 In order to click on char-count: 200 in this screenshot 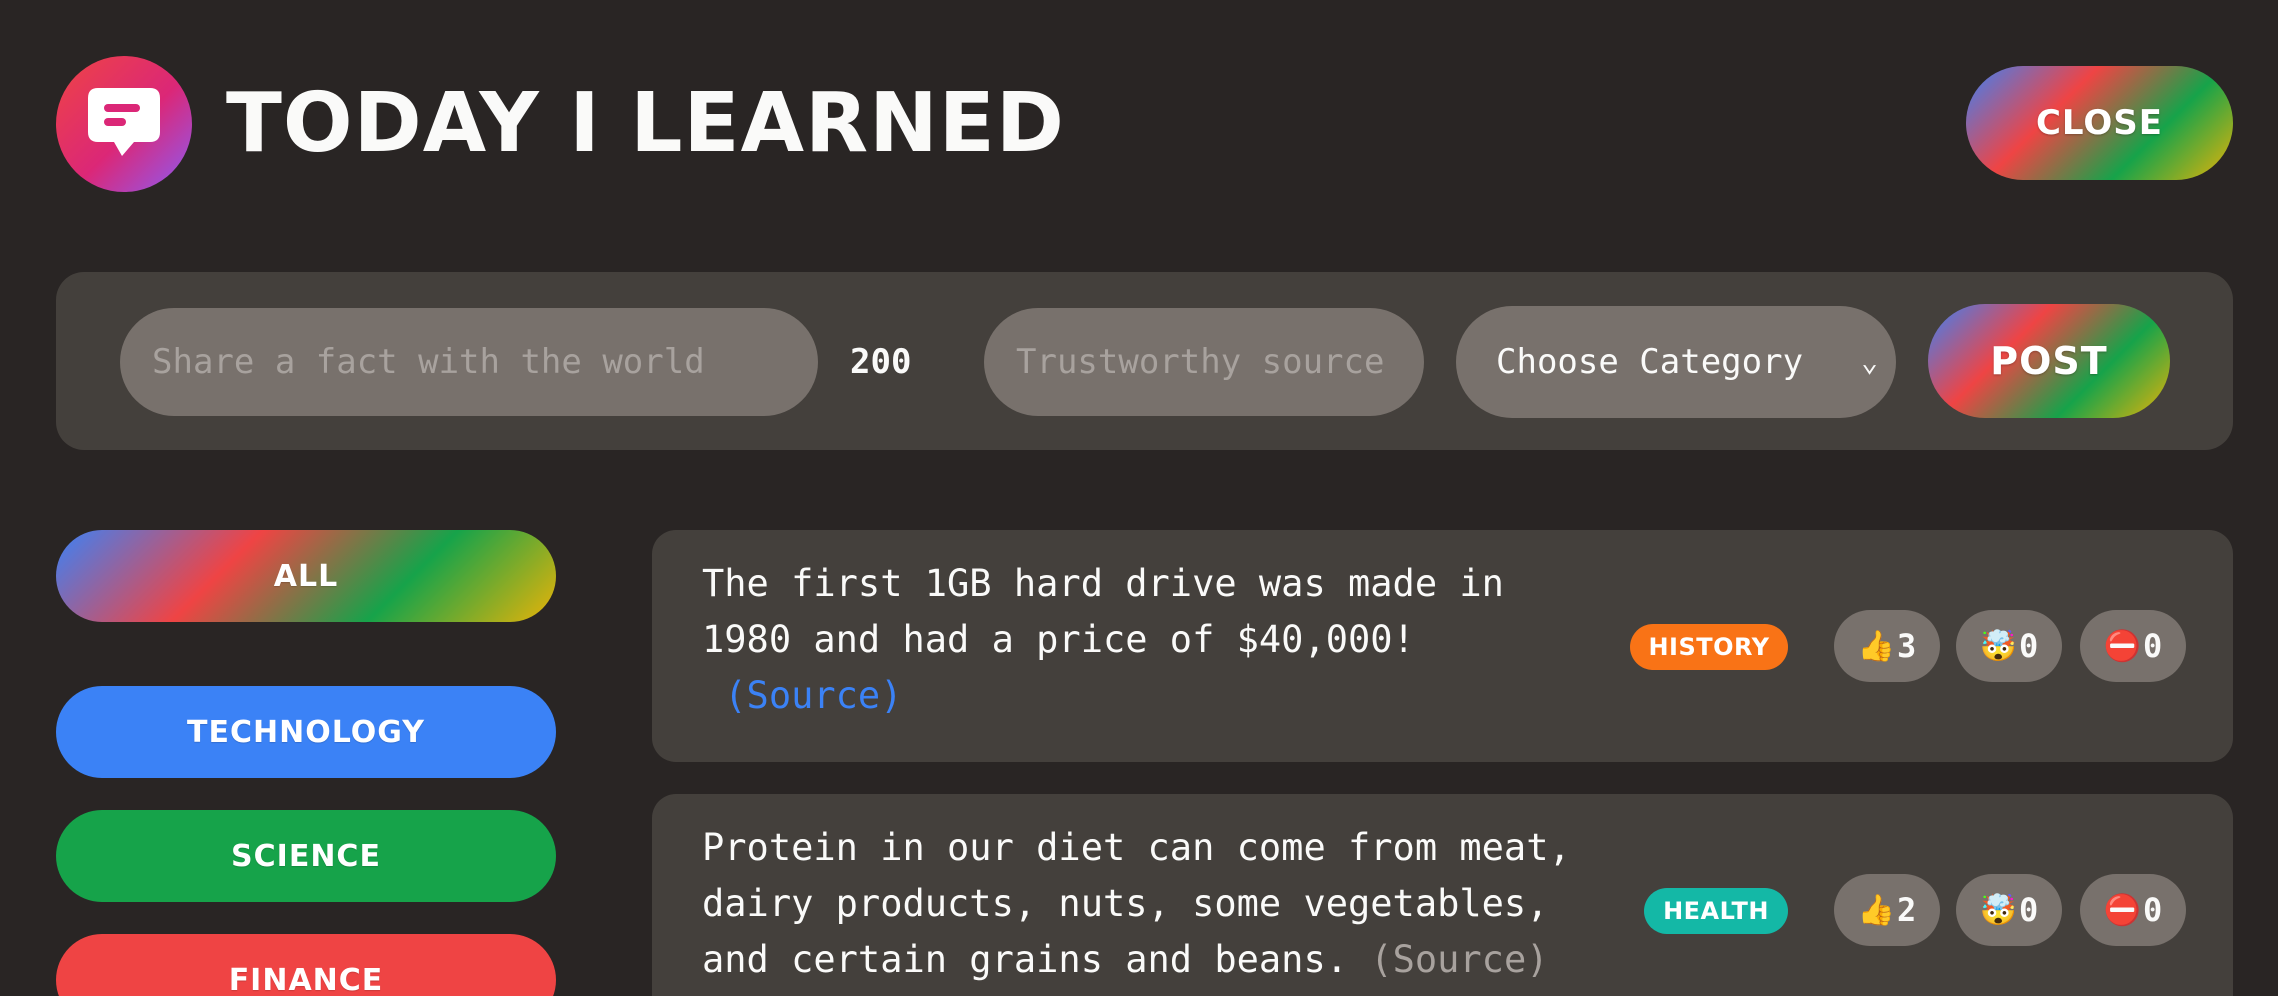, I will do `click(881, 362)`.